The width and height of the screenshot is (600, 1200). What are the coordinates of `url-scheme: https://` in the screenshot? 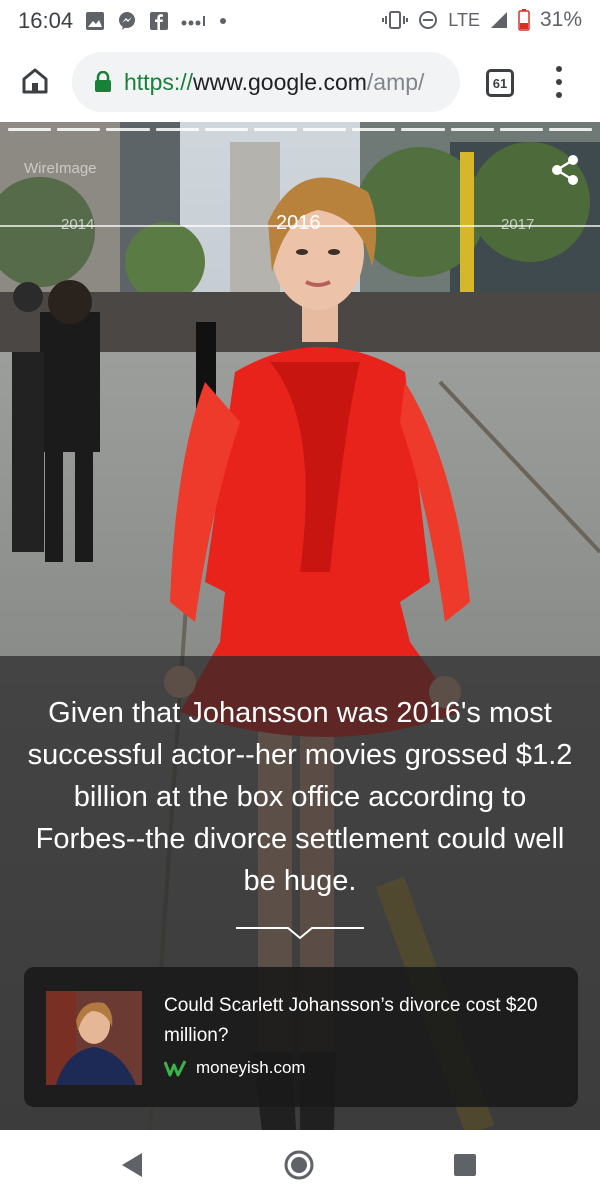 It's located at (159, 81).